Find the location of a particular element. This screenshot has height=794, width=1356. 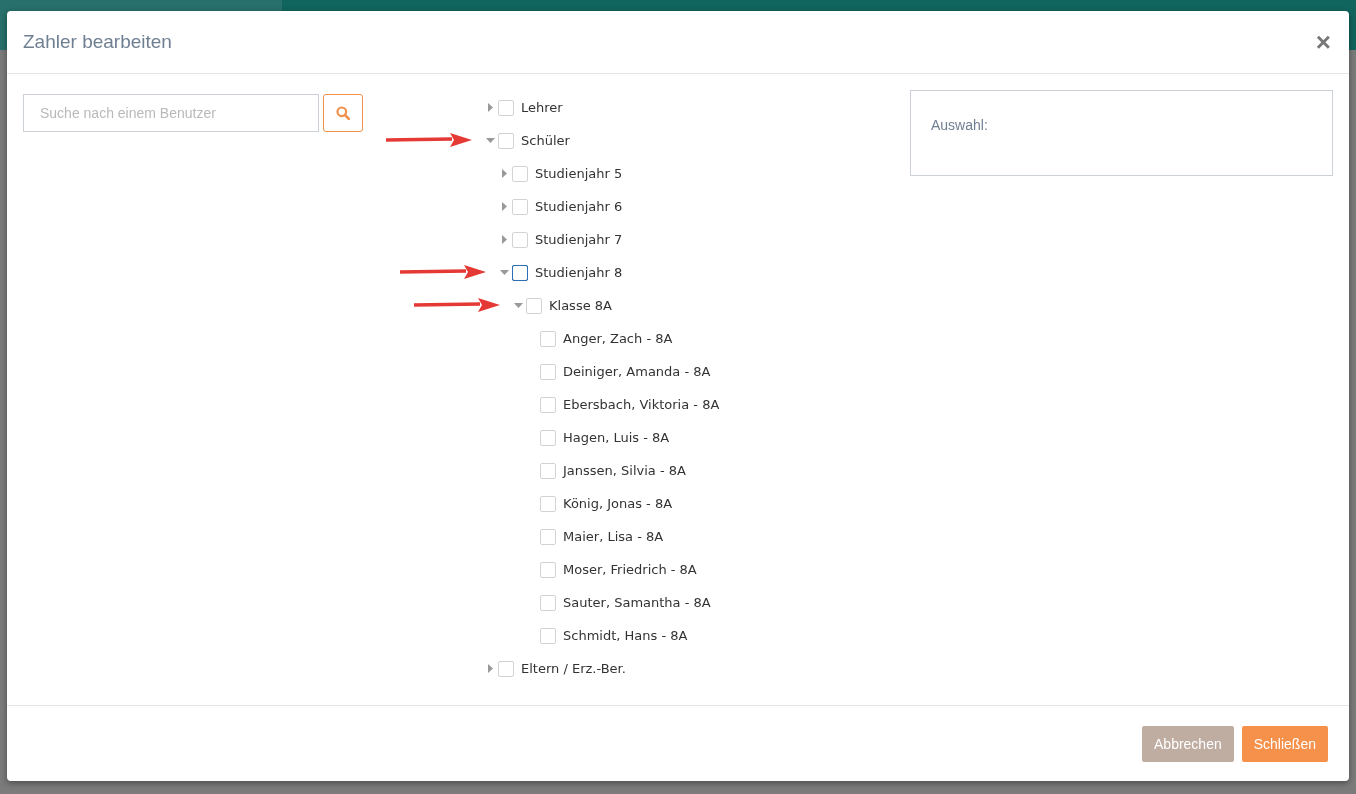

tree-node-label: Studienjahr 7 is located at coordinates (579, 239).